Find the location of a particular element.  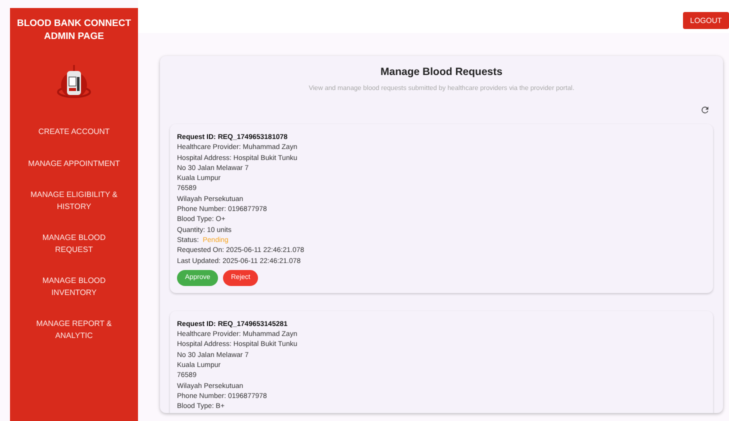

panel-title: Manage Blood Requests is located at coordinates (442, 72).